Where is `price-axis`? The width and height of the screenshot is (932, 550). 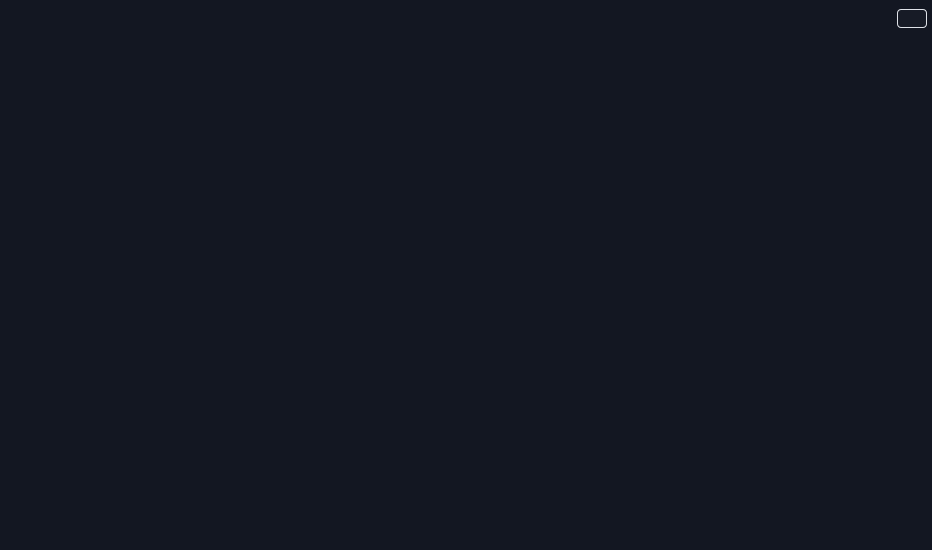
price-axis is located at coordinates (905, 259).